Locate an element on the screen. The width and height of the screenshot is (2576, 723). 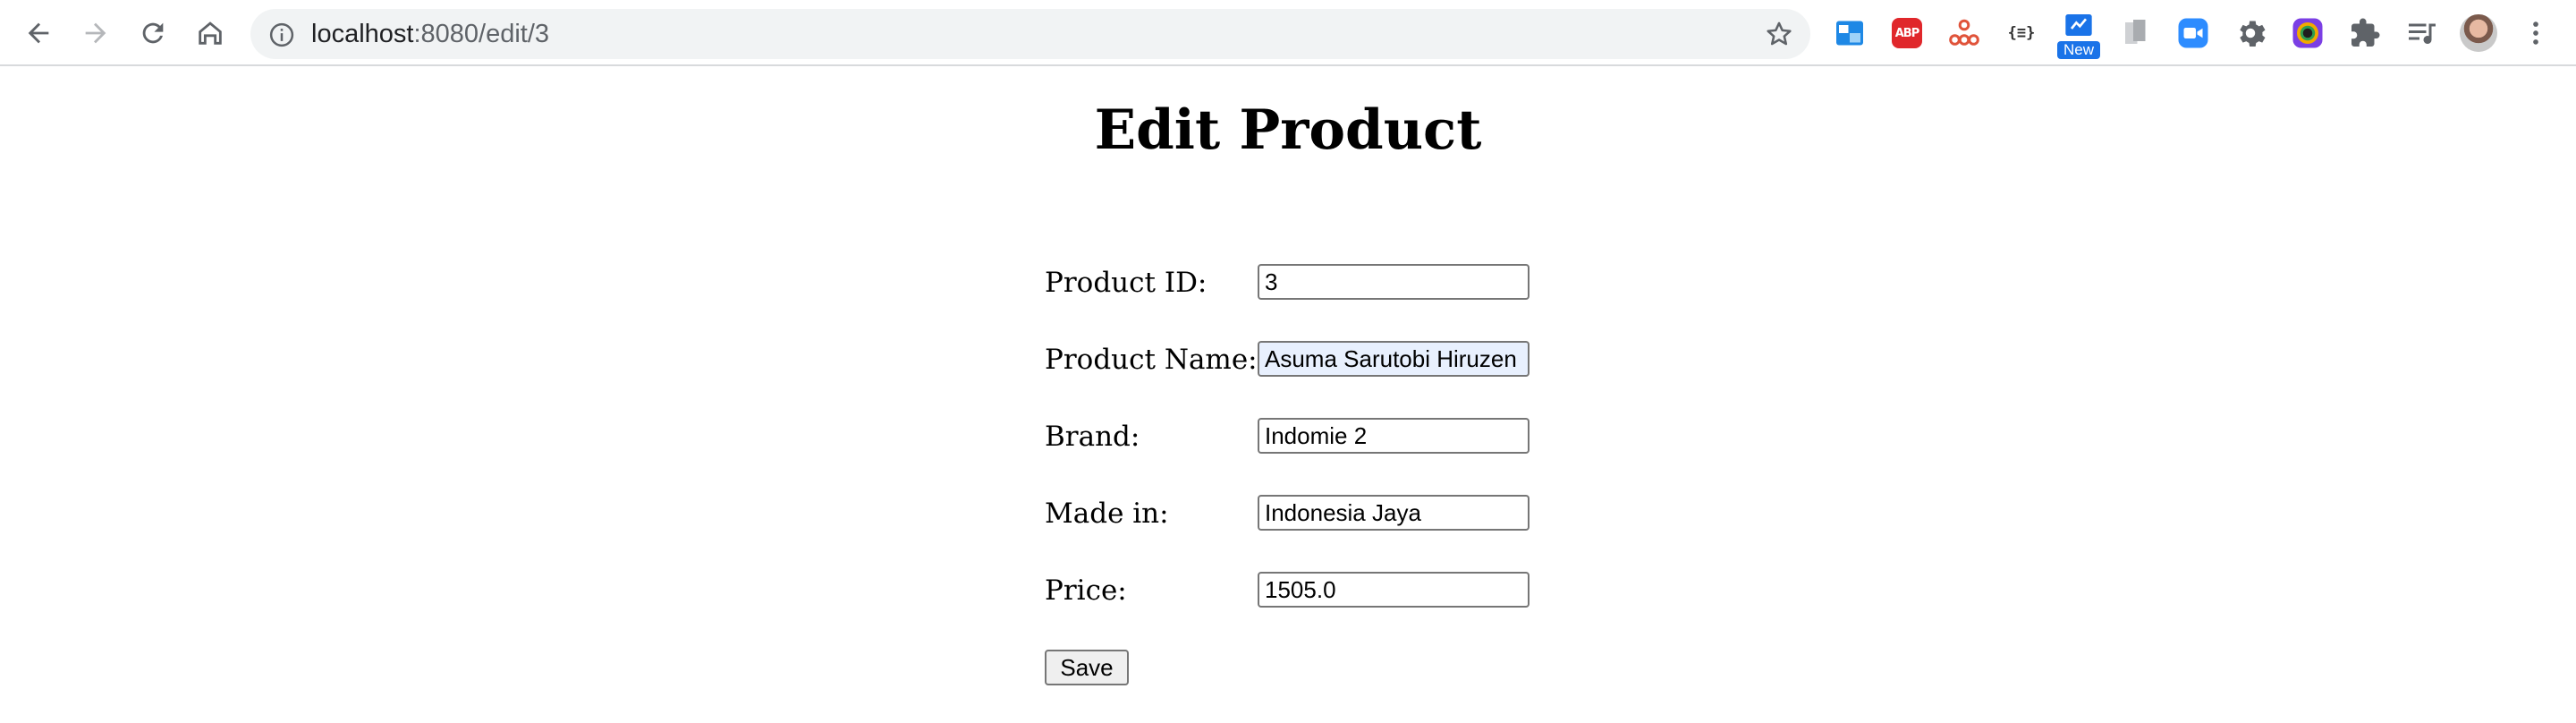
product-id-label: Product ID: is located at coordinates (1126, 283).